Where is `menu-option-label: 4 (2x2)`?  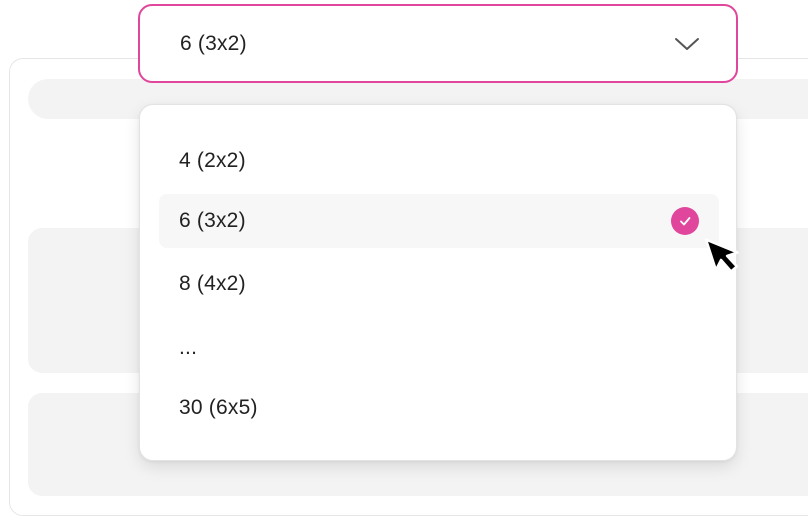
menu-option-label: 4 (2x2) is located at coordinates (212, 160).